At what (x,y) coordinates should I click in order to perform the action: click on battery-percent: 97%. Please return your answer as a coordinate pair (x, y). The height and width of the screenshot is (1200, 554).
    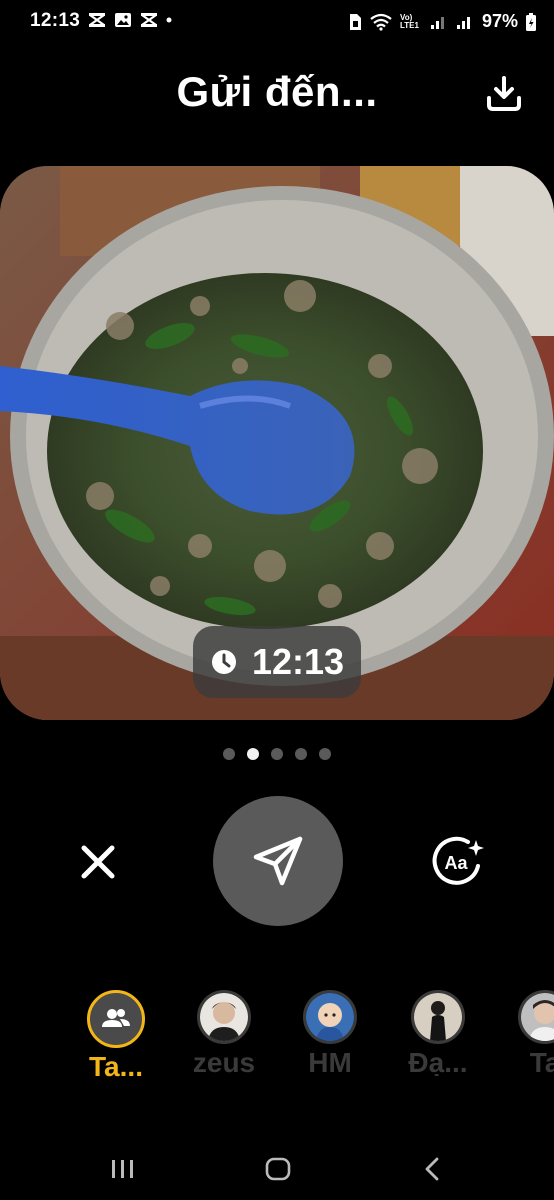
    Looking at the image, I should click on (499, 21).